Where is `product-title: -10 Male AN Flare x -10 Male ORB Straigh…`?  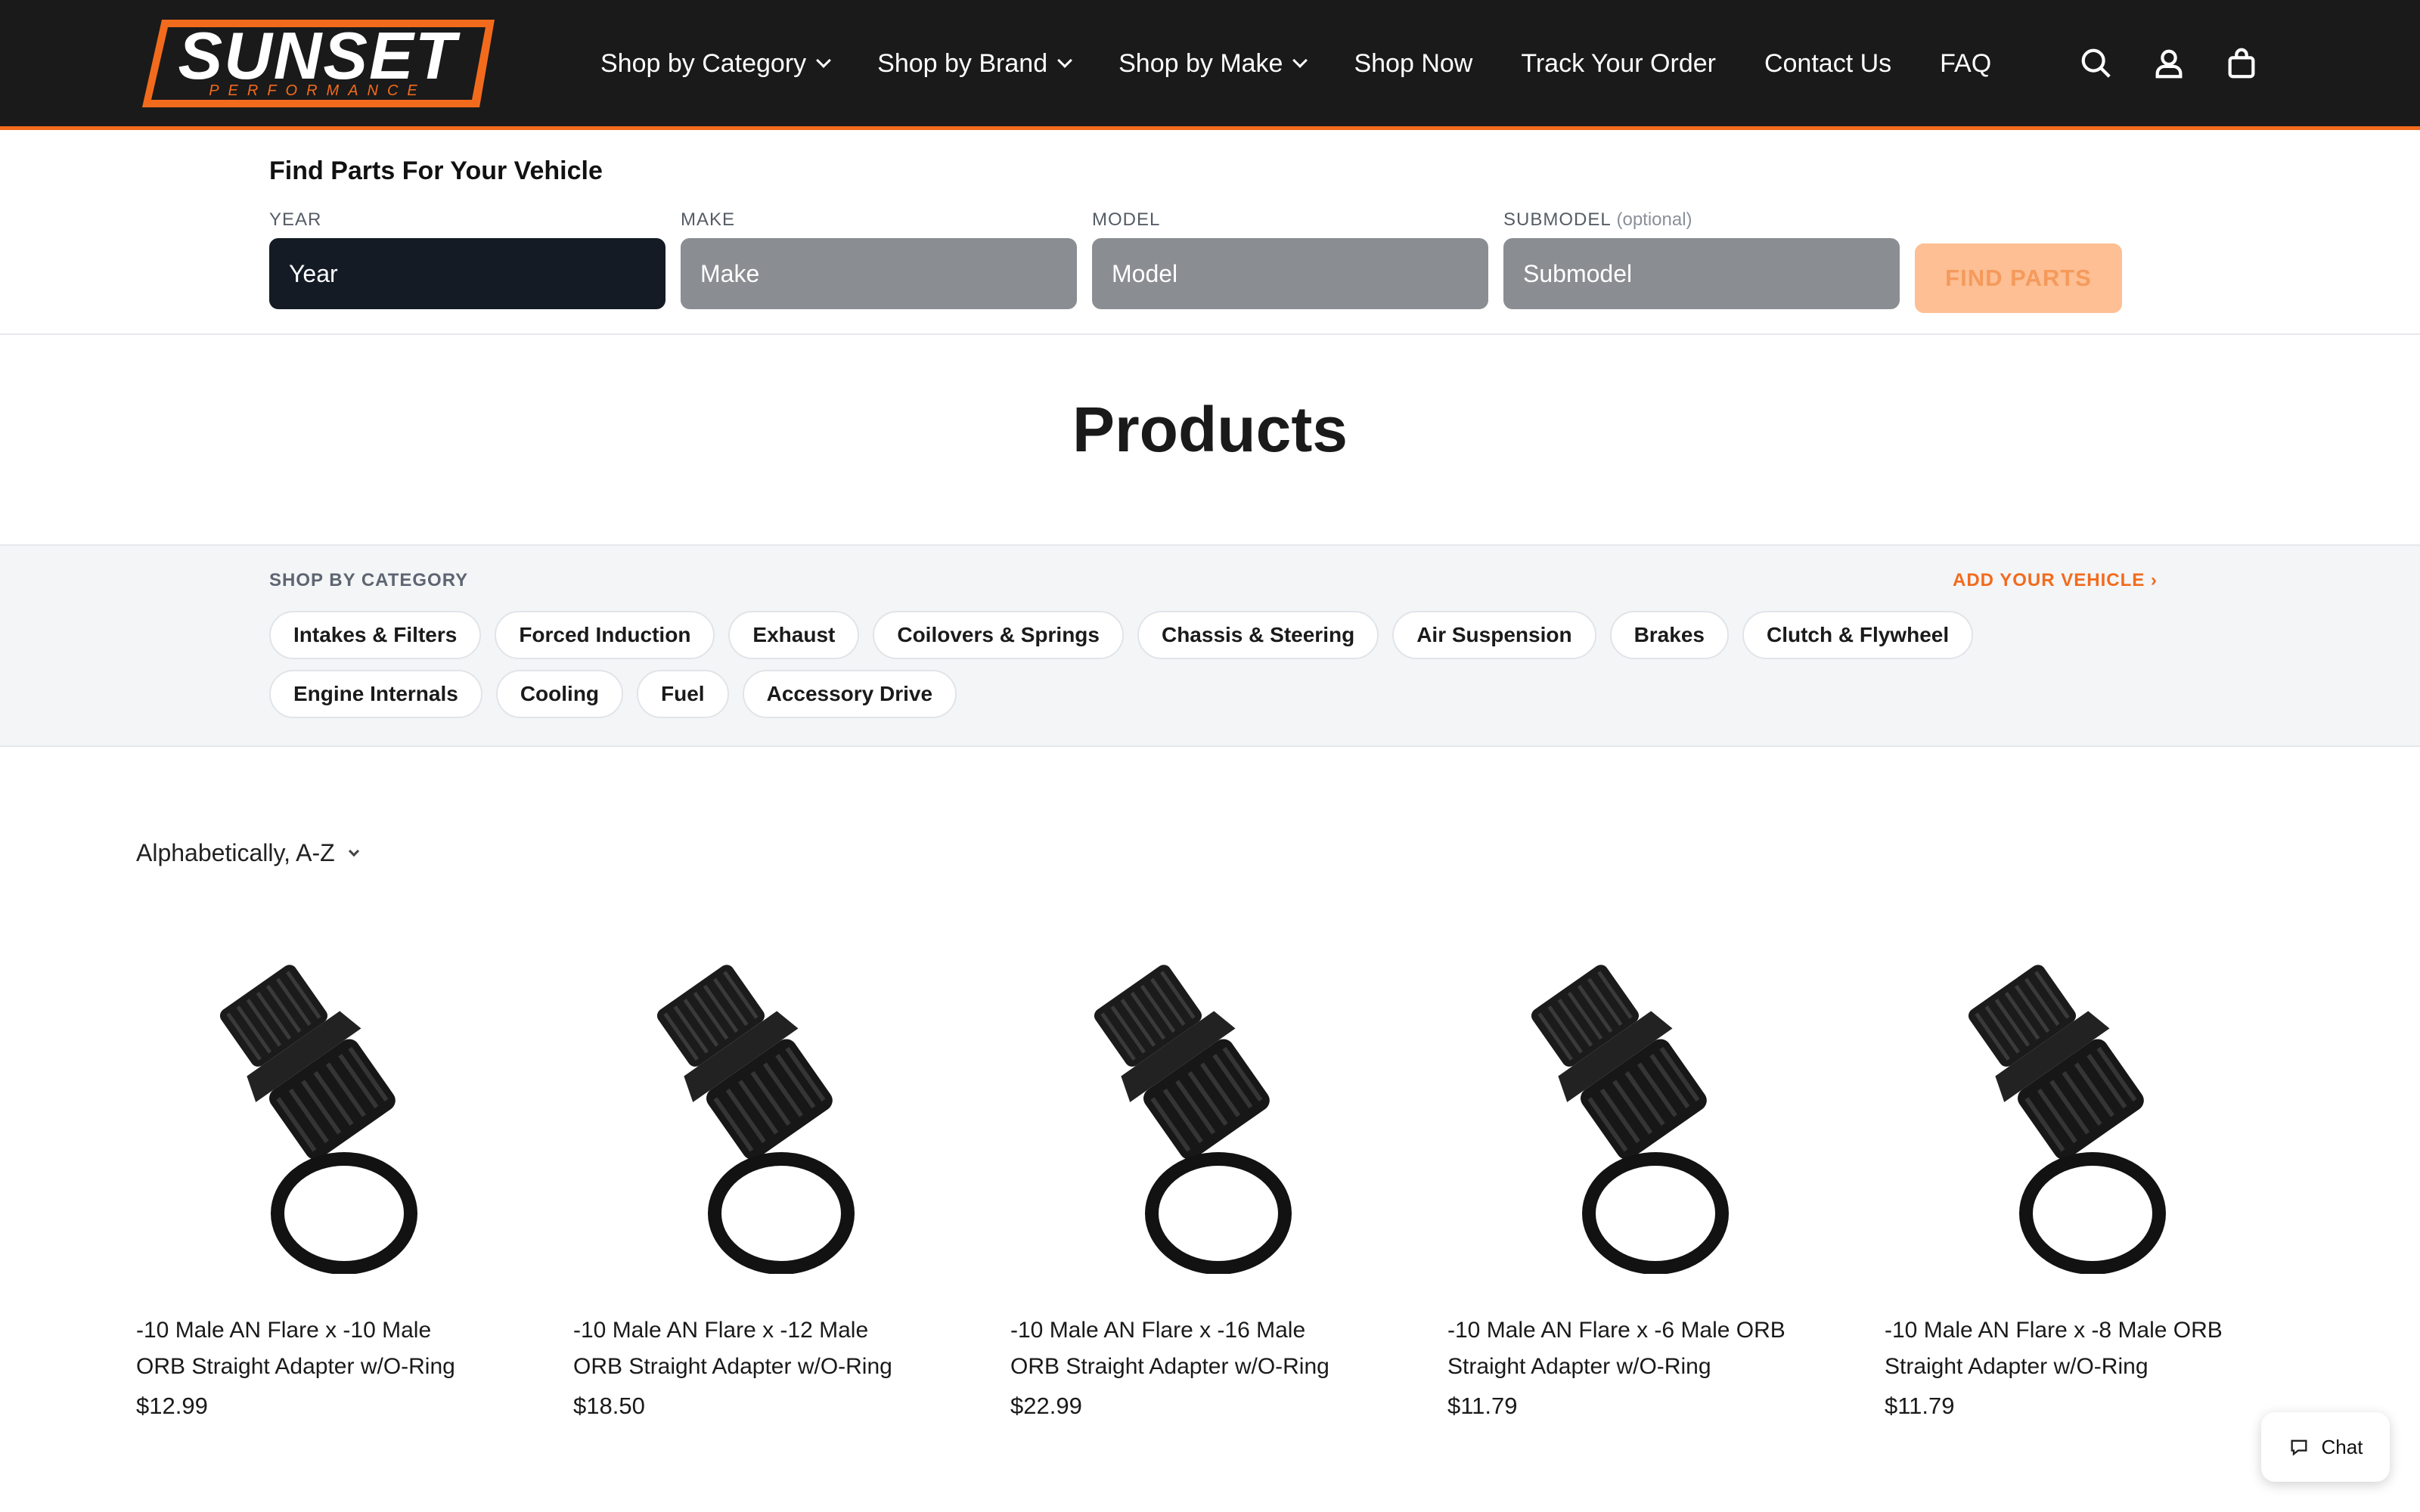 product-title: -10 Male AN Flare x -10 Male ORB Straigh… is located at coordinates (306, 1348).